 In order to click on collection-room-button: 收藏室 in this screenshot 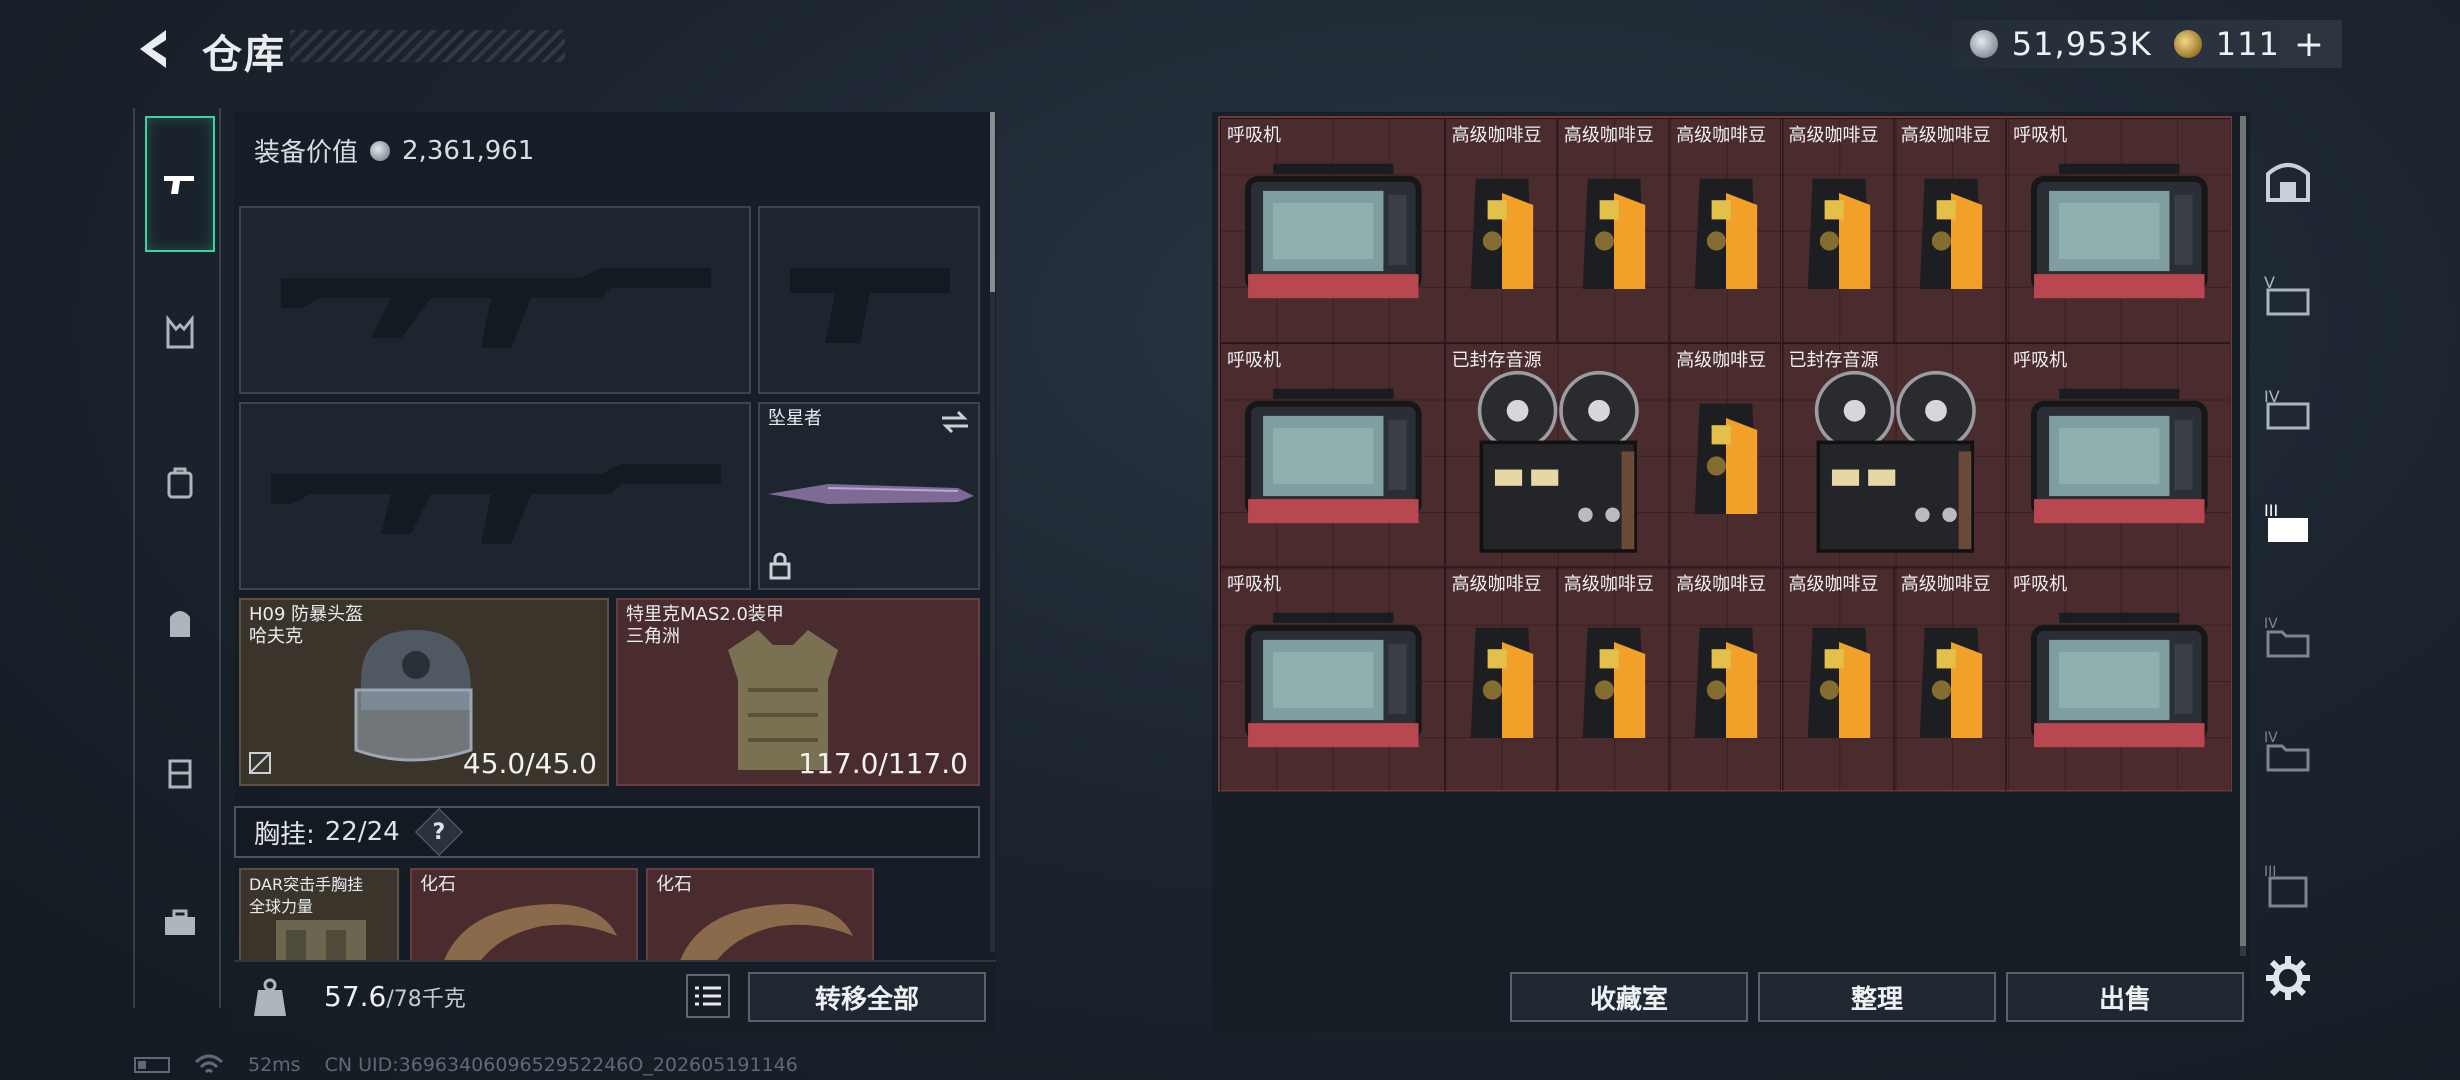, I will do `click(1629, 997)`.